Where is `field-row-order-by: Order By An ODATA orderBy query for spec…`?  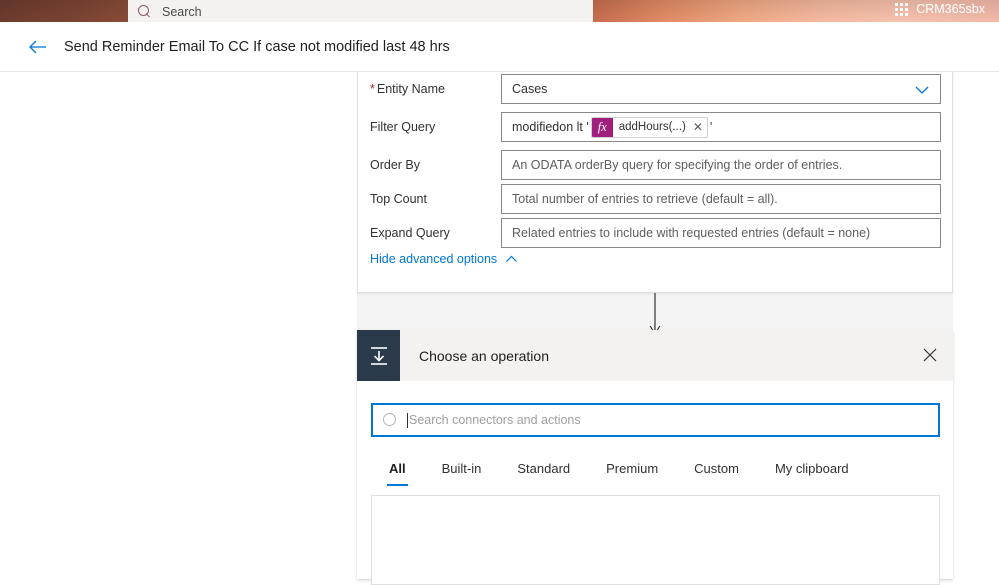
field-row-order-by: Order By An ODATA orderBy query for spec… is located at coordinates (656, 165).